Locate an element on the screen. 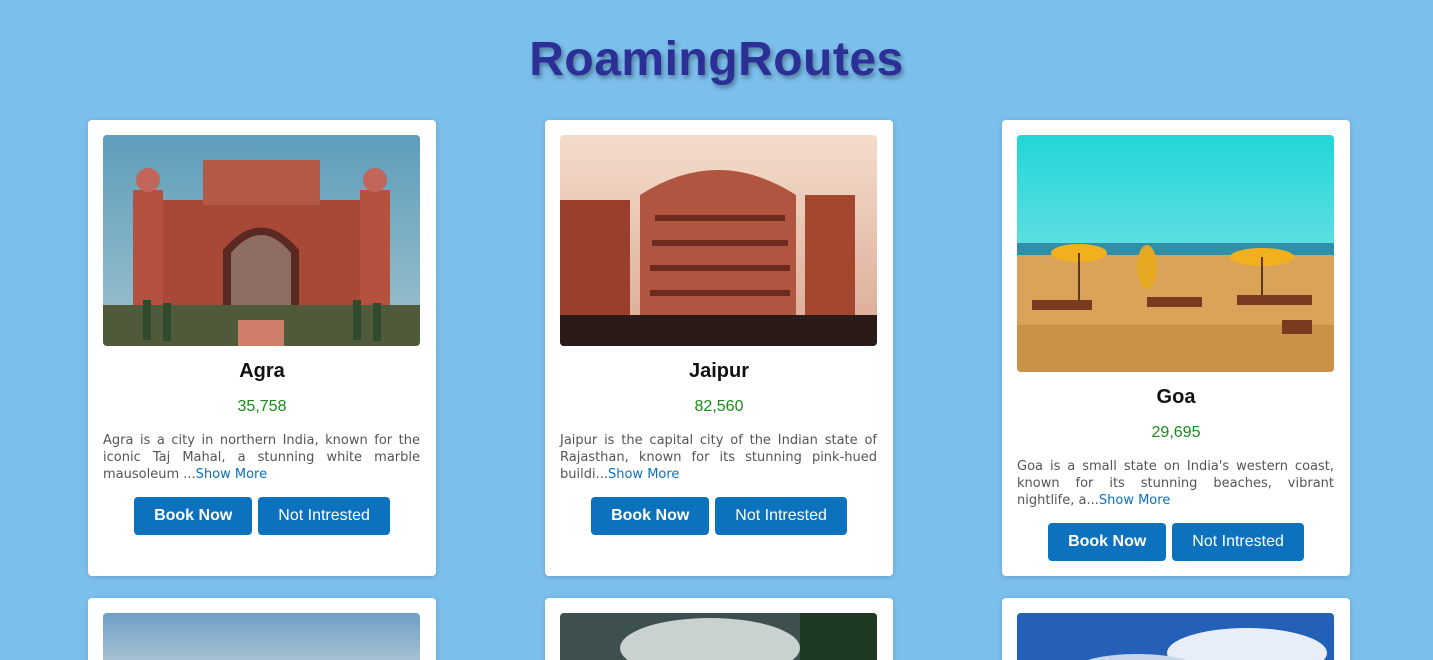 The height and width of the screenshot is (660, 1433). city-name: Goa is located at coordinates (1176, 397).